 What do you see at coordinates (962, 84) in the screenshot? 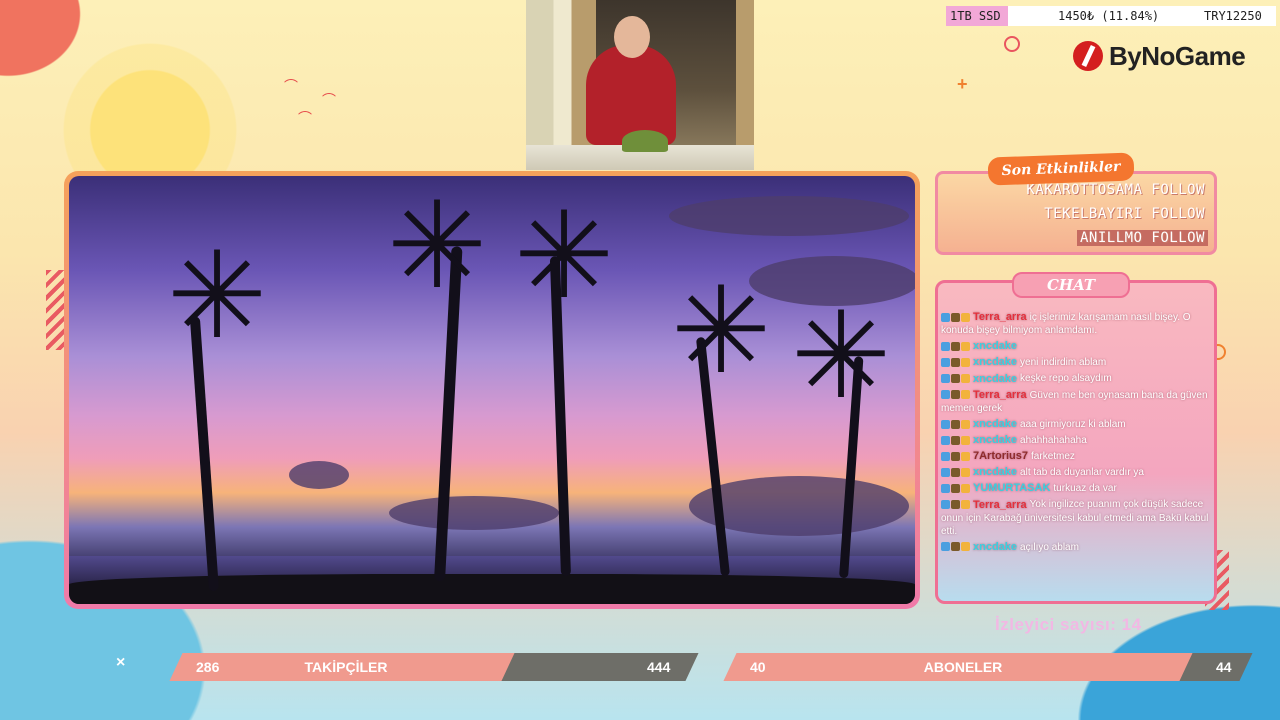
I see `plus-decoration: +` at bounding box center [962, 84].